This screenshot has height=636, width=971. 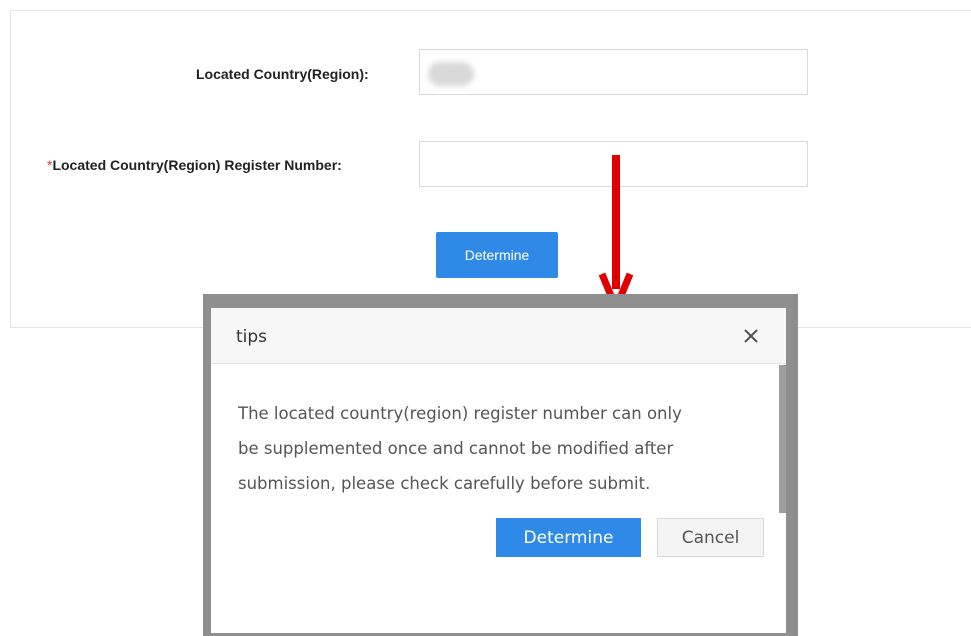 What do you see at coordinates (710, 537) in the screenshot?
I see `dialog-cancel-button: Cancel` at bounding box center [710, 537].